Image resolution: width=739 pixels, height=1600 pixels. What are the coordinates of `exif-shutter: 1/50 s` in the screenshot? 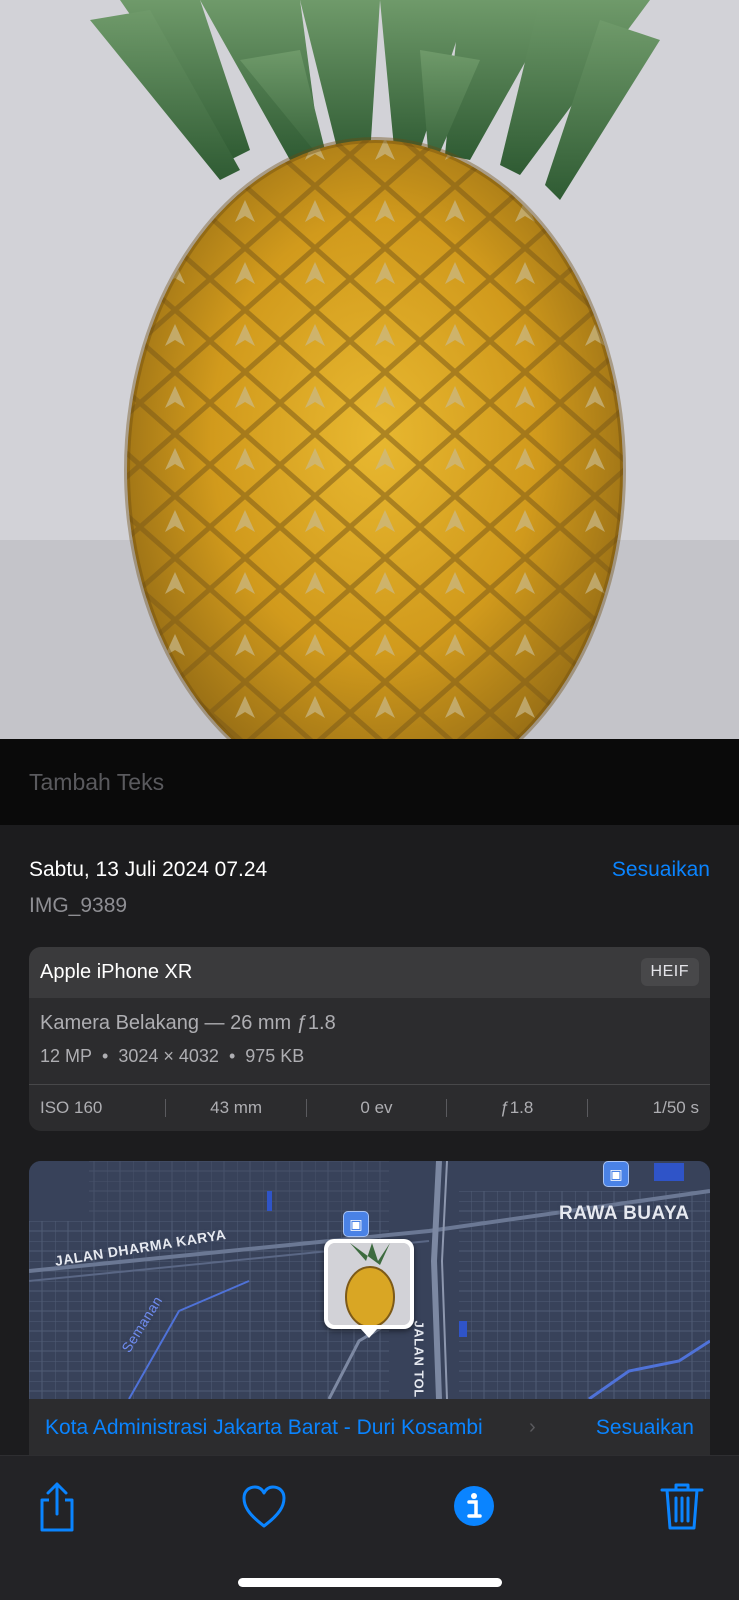 It's located at (675, 1107).